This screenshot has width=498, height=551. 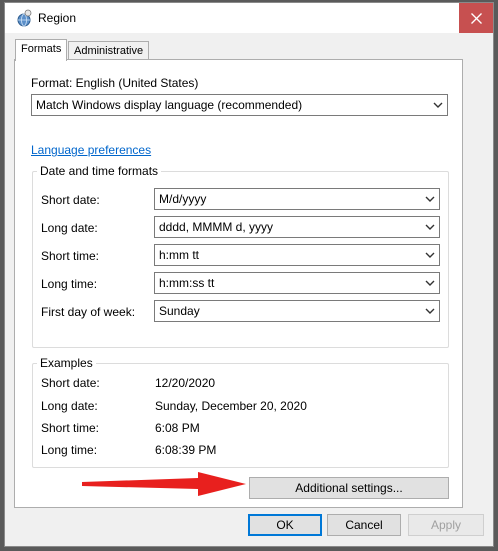 What do you see at coordinates (88, 312) in the screenshot?
I see `first-day-of-week-label: First day of week:` at bounding box center [88, 312].